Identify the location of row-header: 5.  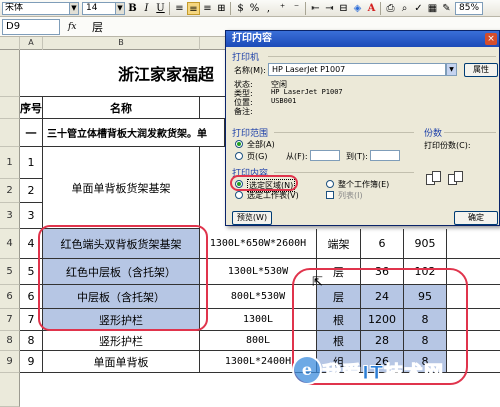
(10, 272).